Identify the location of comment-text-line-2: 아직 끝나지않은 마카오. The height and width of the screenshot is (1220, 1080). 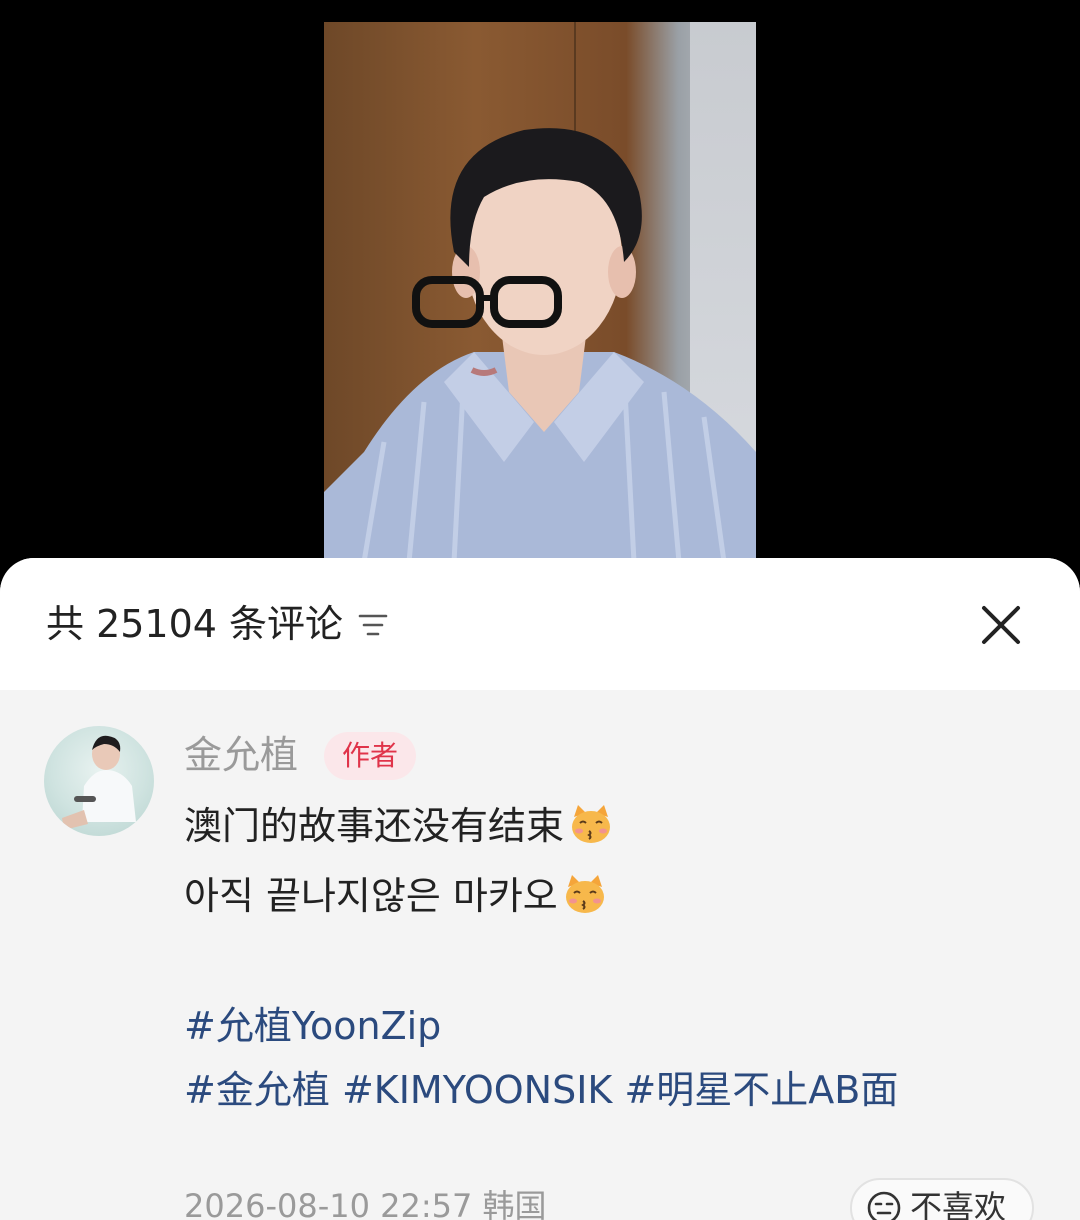
(396, 896).